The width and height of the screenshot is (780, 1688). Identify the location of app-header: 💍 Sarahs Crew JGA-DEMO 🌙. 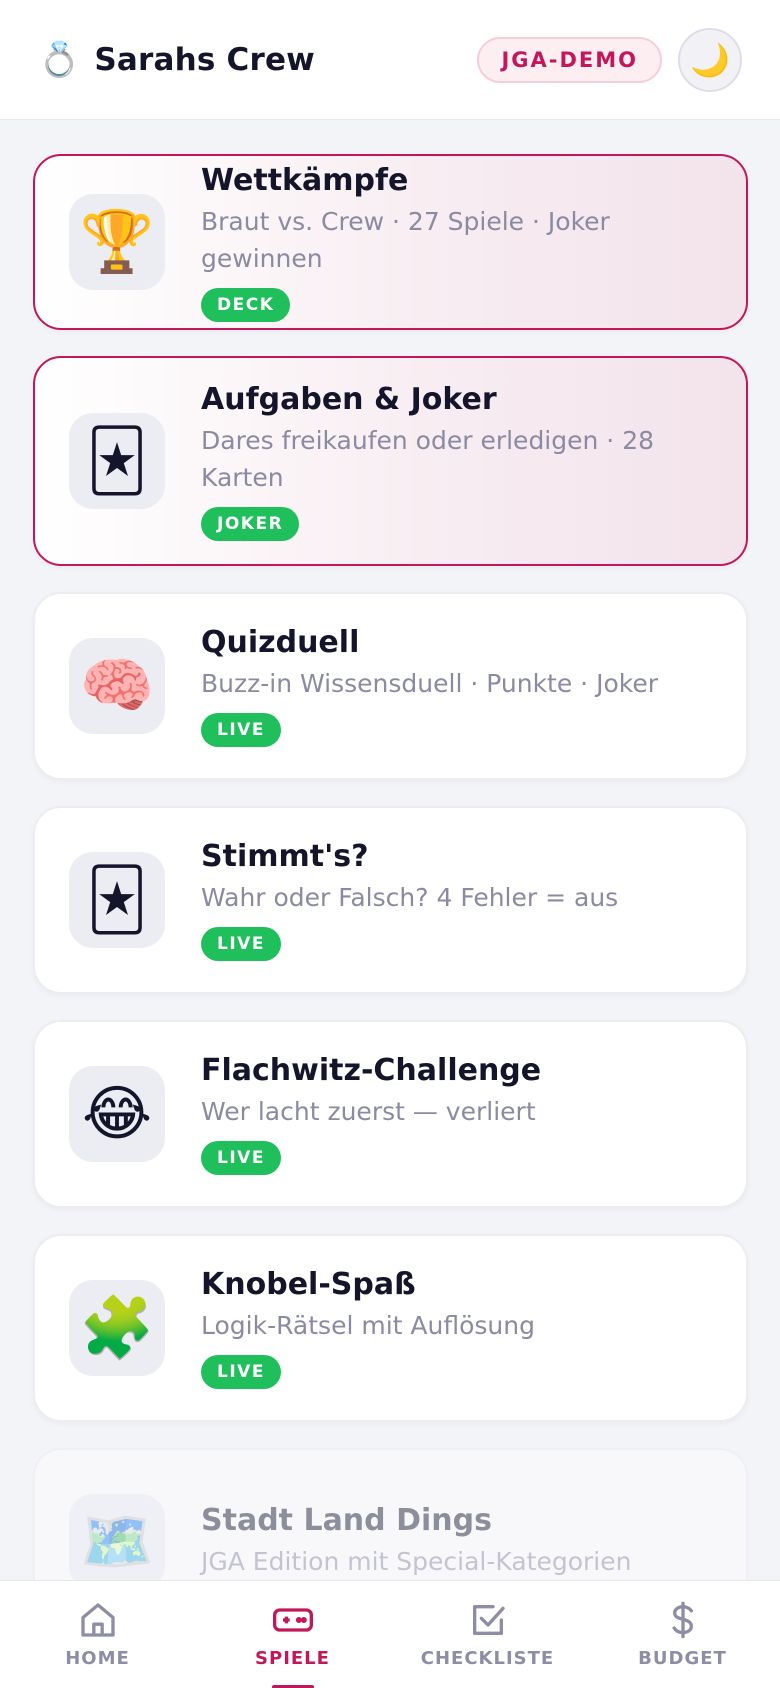
(390, 60).